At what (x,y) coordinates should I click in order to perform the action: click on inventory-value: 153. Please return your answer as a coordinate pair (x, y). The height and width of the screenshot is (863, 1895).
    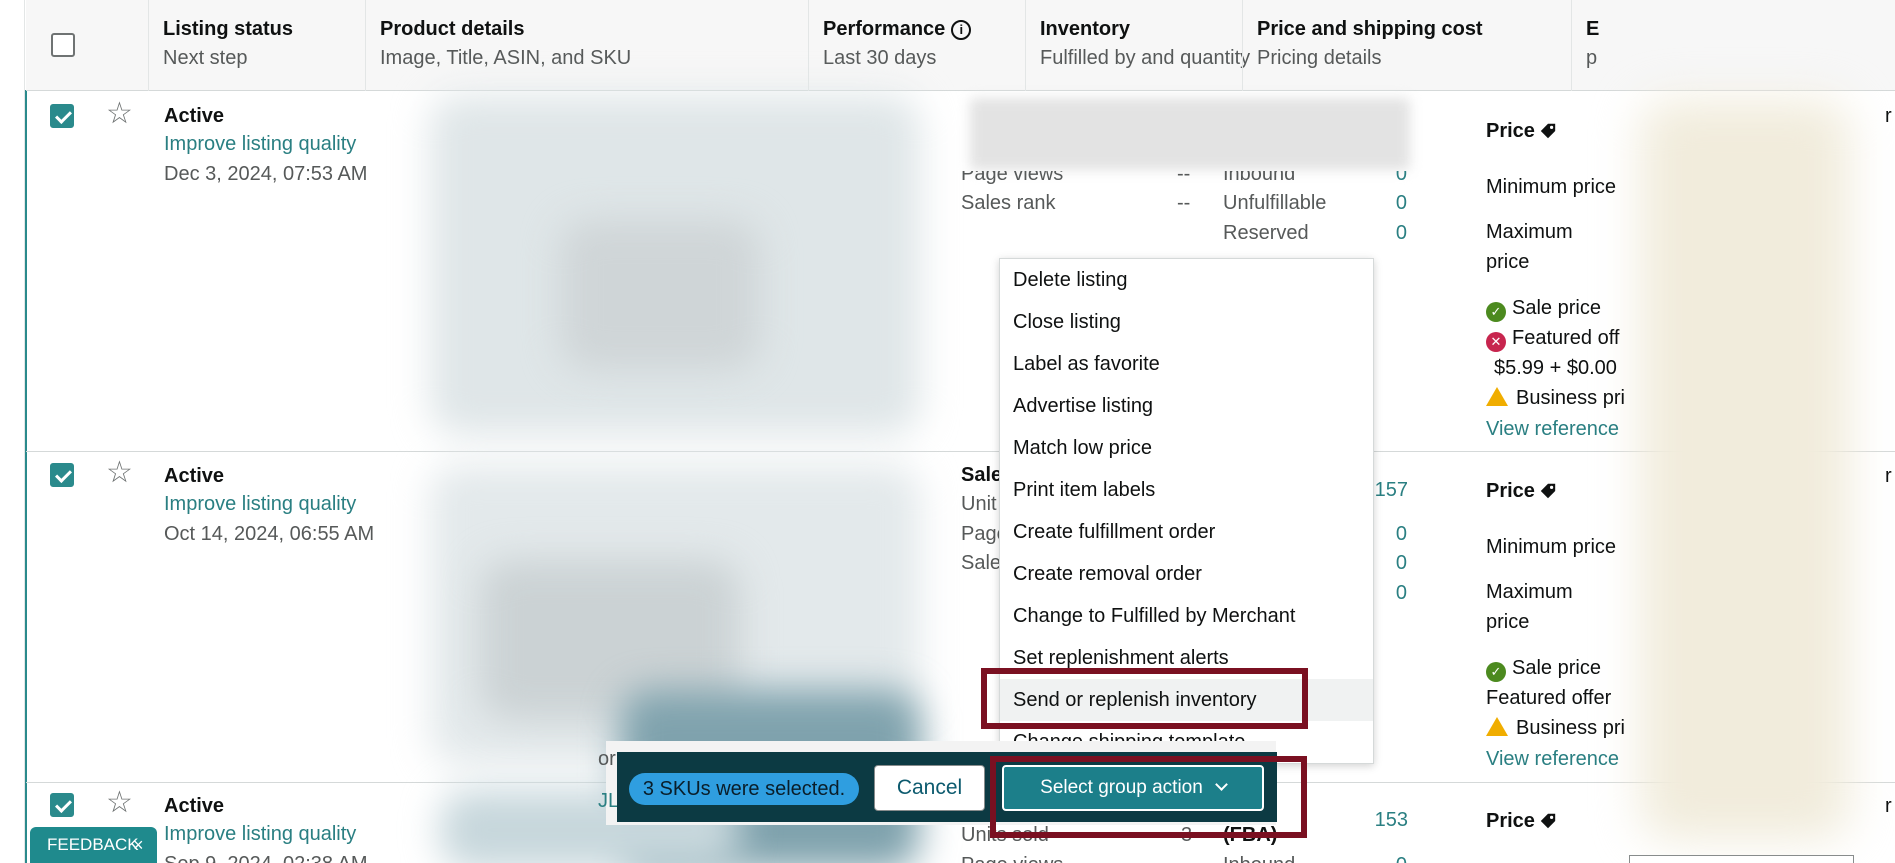
    Looking at the image, I should click on (1389, 820).